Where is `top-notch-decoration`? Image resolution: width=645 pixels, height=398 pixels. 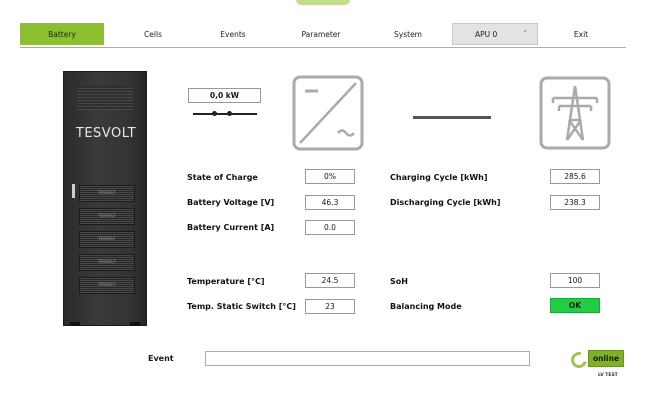
top-notch-decoration is located at coordinates (323, 2).